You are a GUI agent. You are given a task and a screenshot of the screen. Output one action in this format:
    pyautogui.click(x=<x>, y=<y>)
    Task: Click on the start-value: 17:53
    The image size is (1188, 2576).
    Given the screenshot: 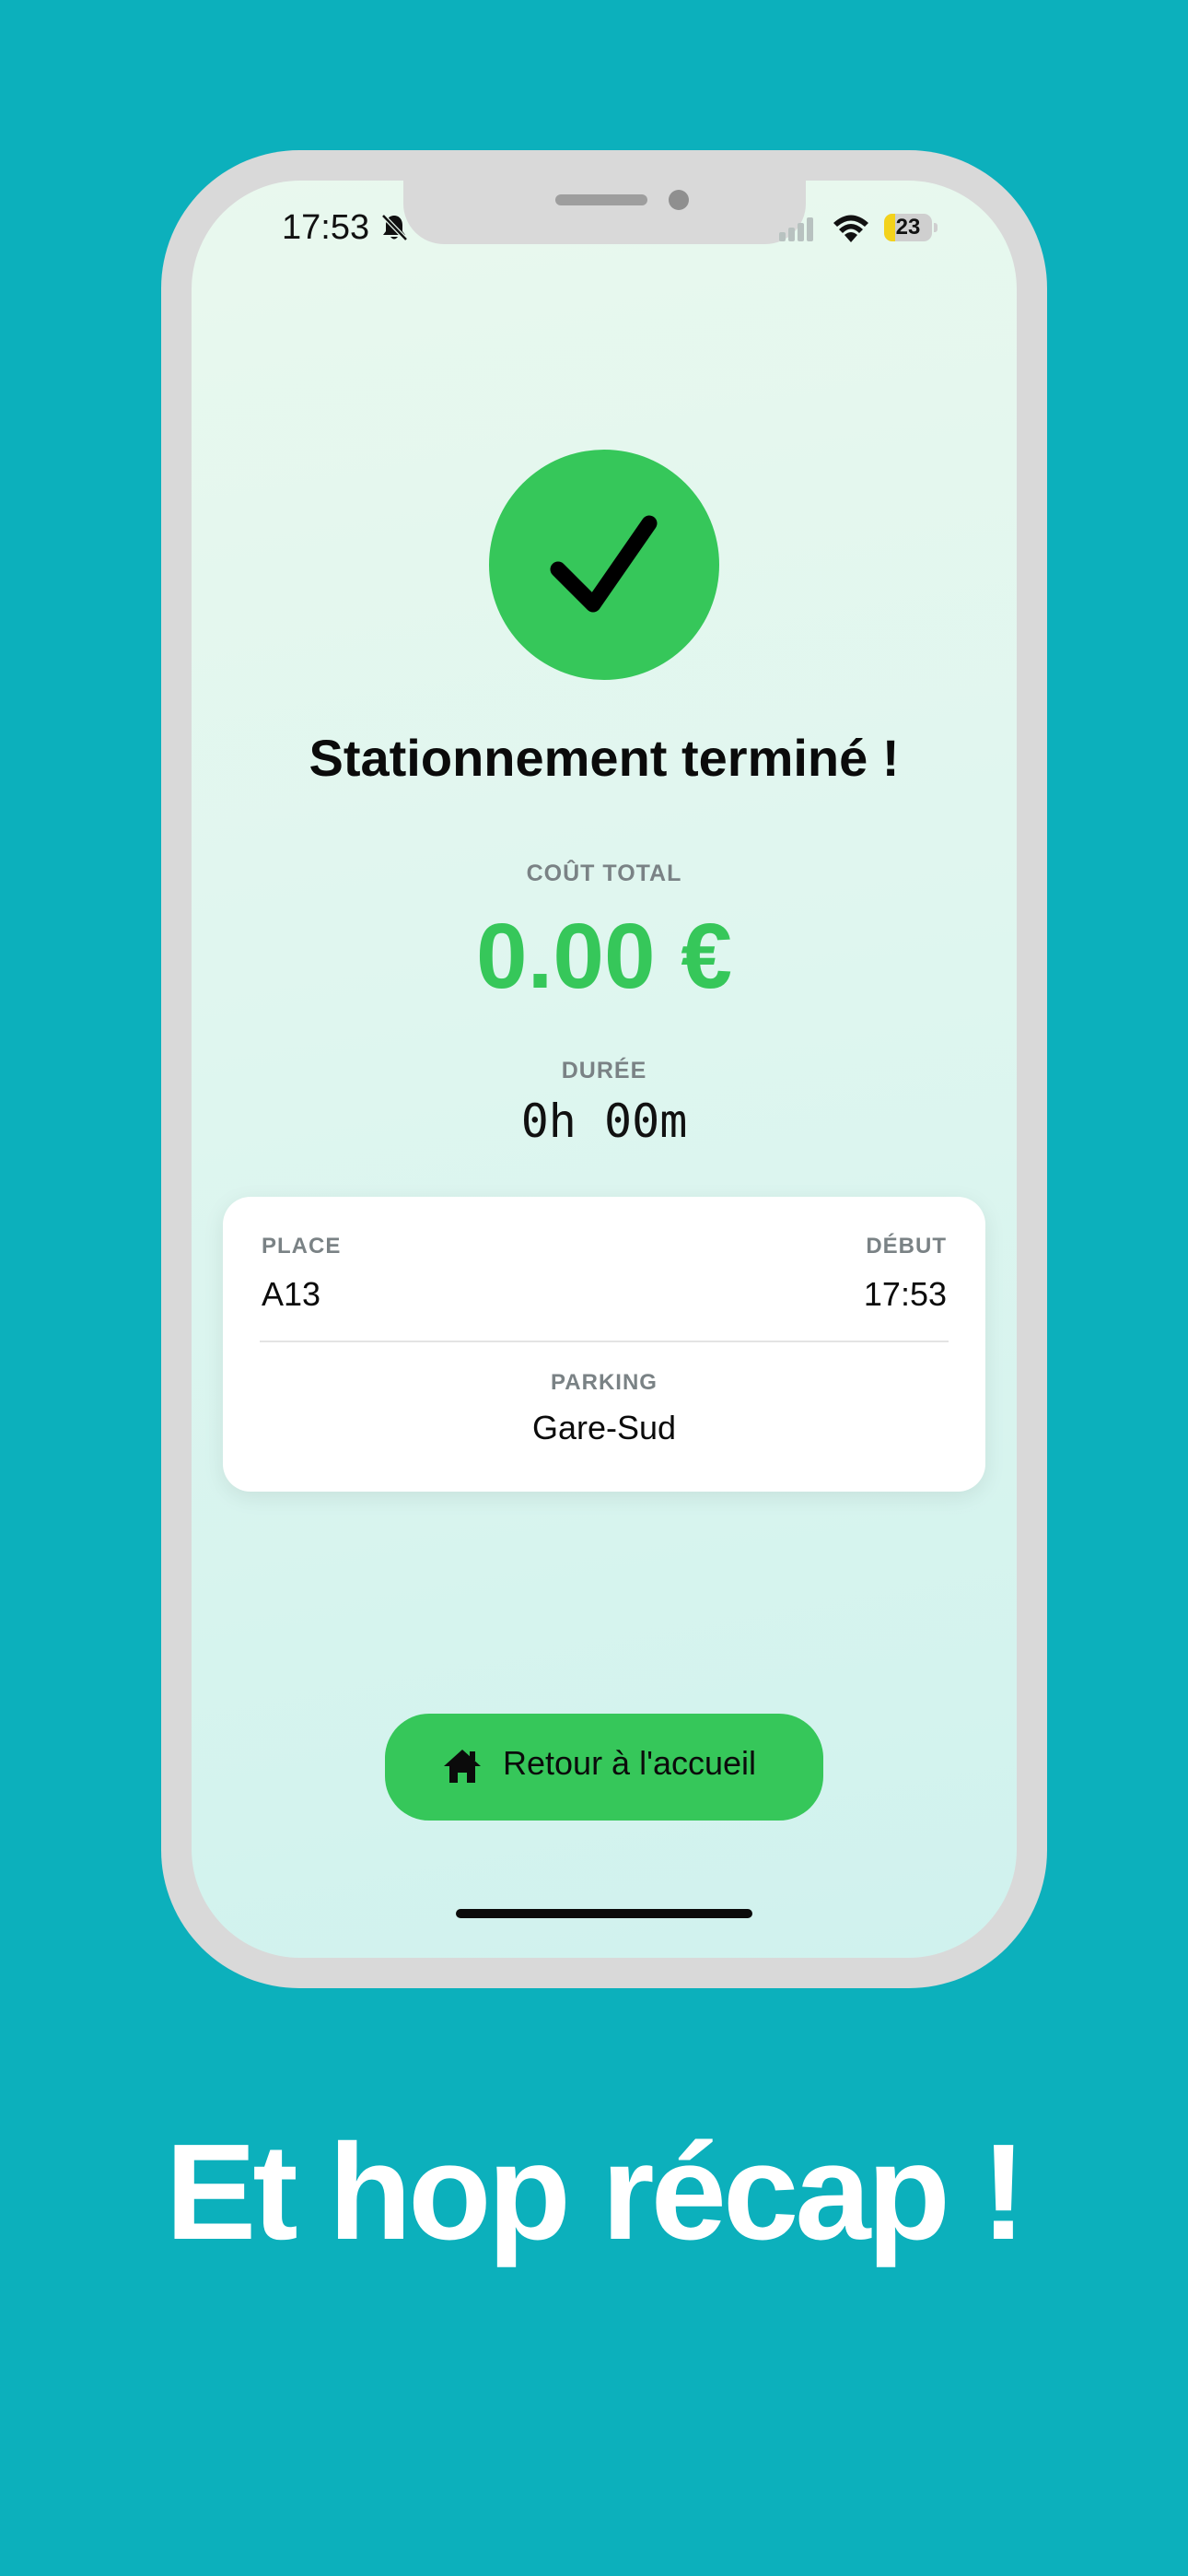 What is the action you would take?
    pyautogui.click(x=905, y=1294)
    